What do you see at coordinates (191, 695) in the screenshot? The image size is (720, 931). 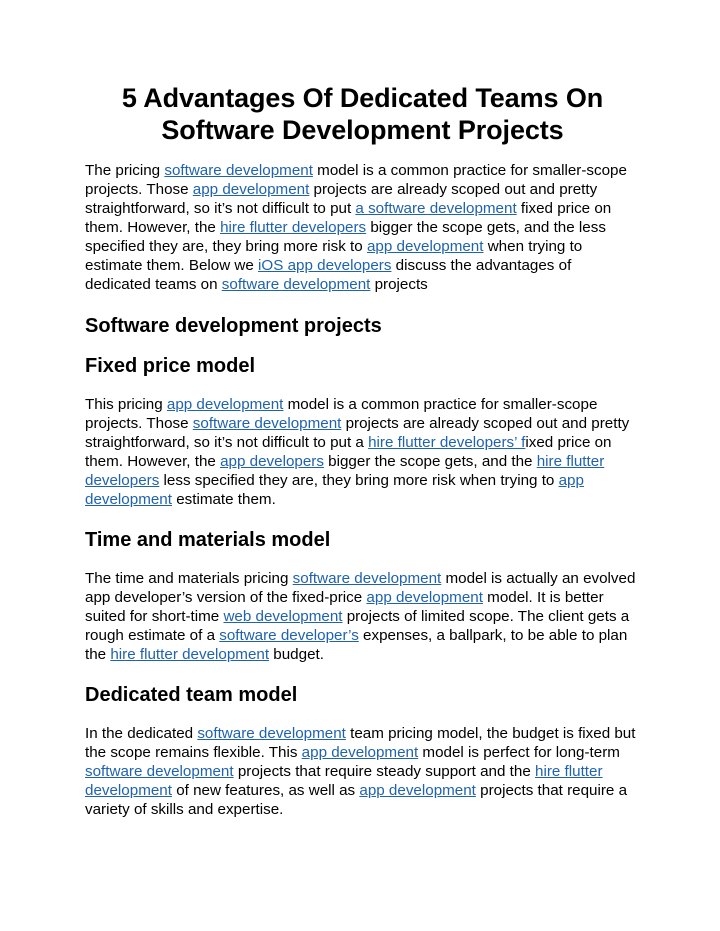 I see `heading-dedicated-team-model: Dedicated team model` at bounding box center [191, 695].